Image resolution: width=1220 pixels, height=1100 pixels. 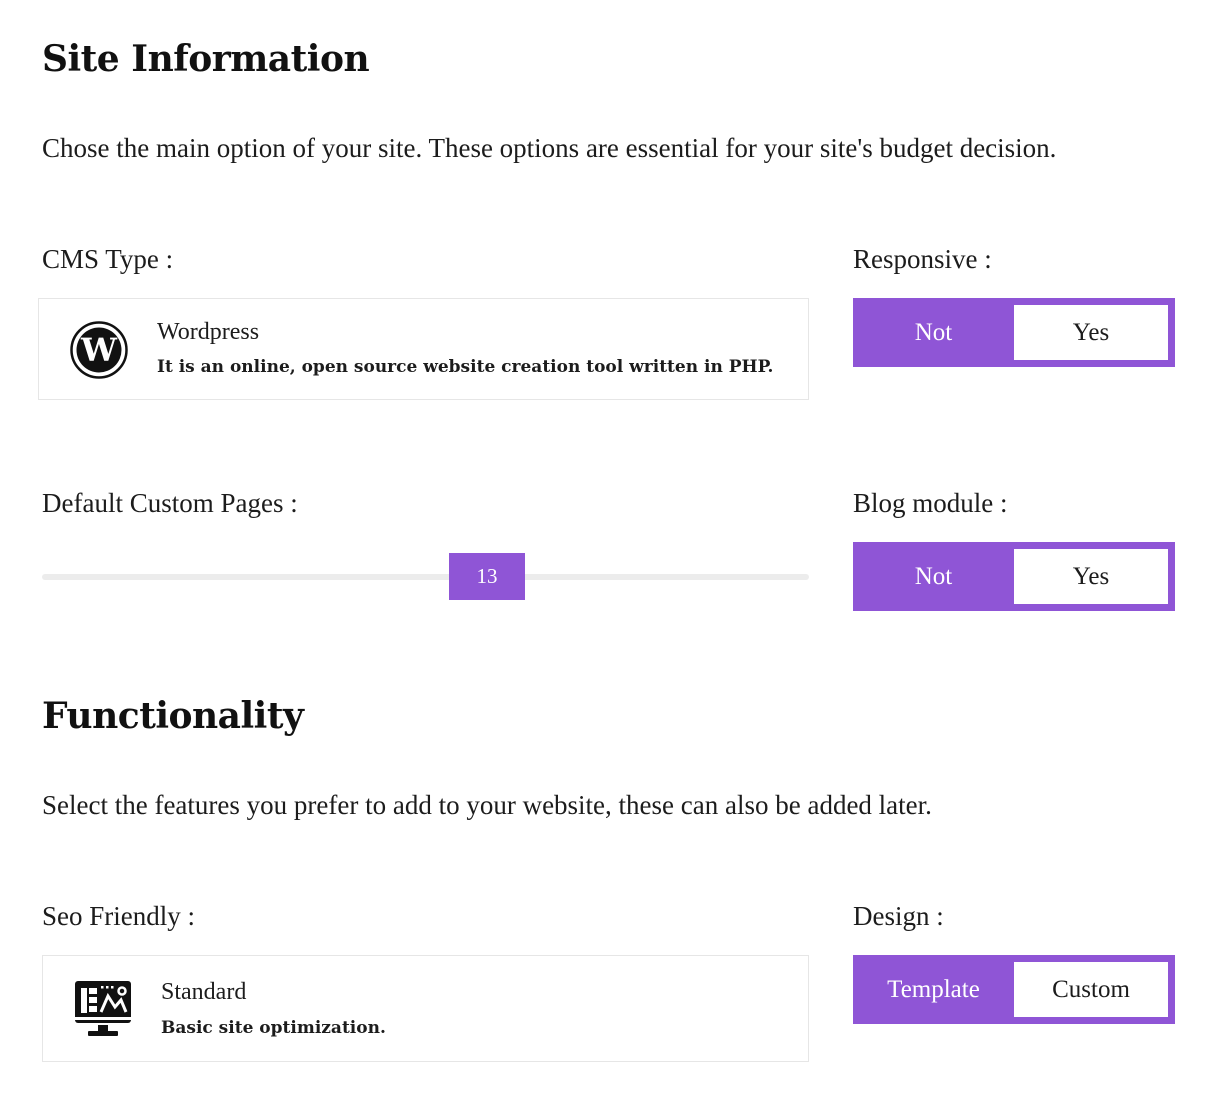 I want to click on seo-option-card: Standard Basic site optimization., so click(x=425, y=1008).